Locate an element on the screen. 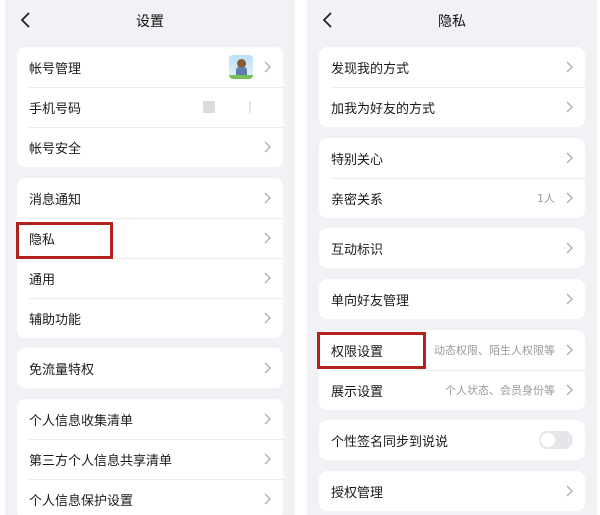  signature-sync-toggle is located at coordinates (556, 440).